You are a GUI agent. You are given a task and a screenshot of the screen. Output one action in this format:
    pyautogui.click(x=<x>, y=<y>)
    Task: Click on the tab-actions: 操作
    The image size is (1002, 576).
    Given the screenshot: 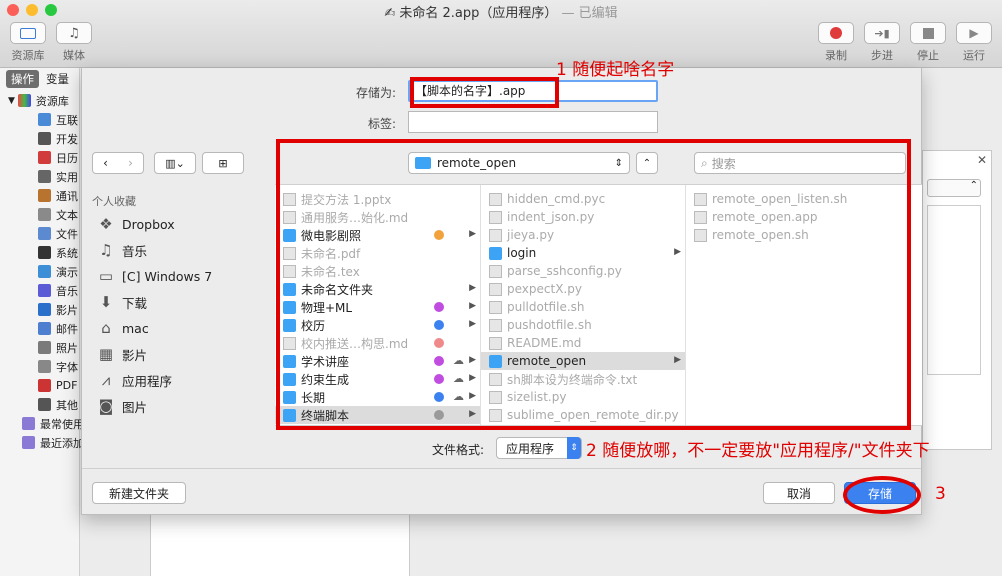 What is the action you would take?
    pyautogui.click(x=22, y=79)
    